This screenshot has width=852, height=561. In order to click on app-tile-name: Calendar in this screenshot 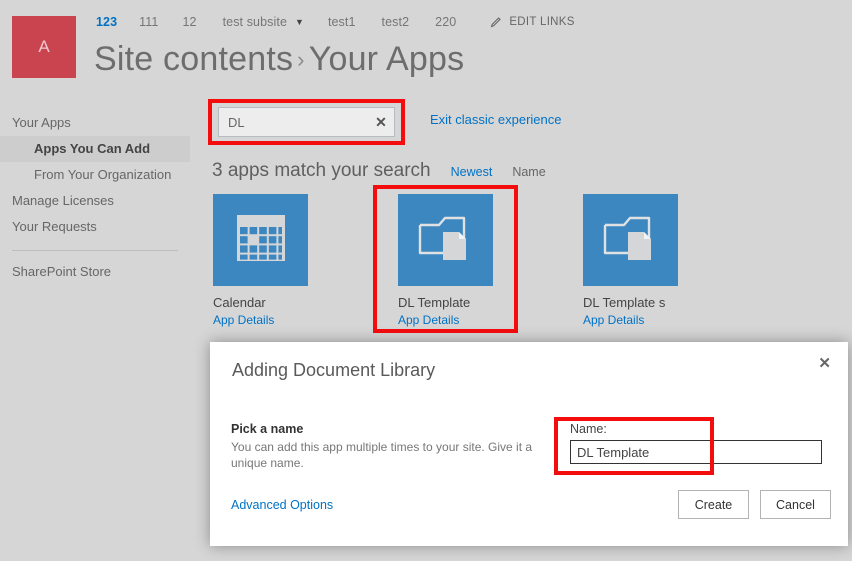, I will do `click(239, 302)`.